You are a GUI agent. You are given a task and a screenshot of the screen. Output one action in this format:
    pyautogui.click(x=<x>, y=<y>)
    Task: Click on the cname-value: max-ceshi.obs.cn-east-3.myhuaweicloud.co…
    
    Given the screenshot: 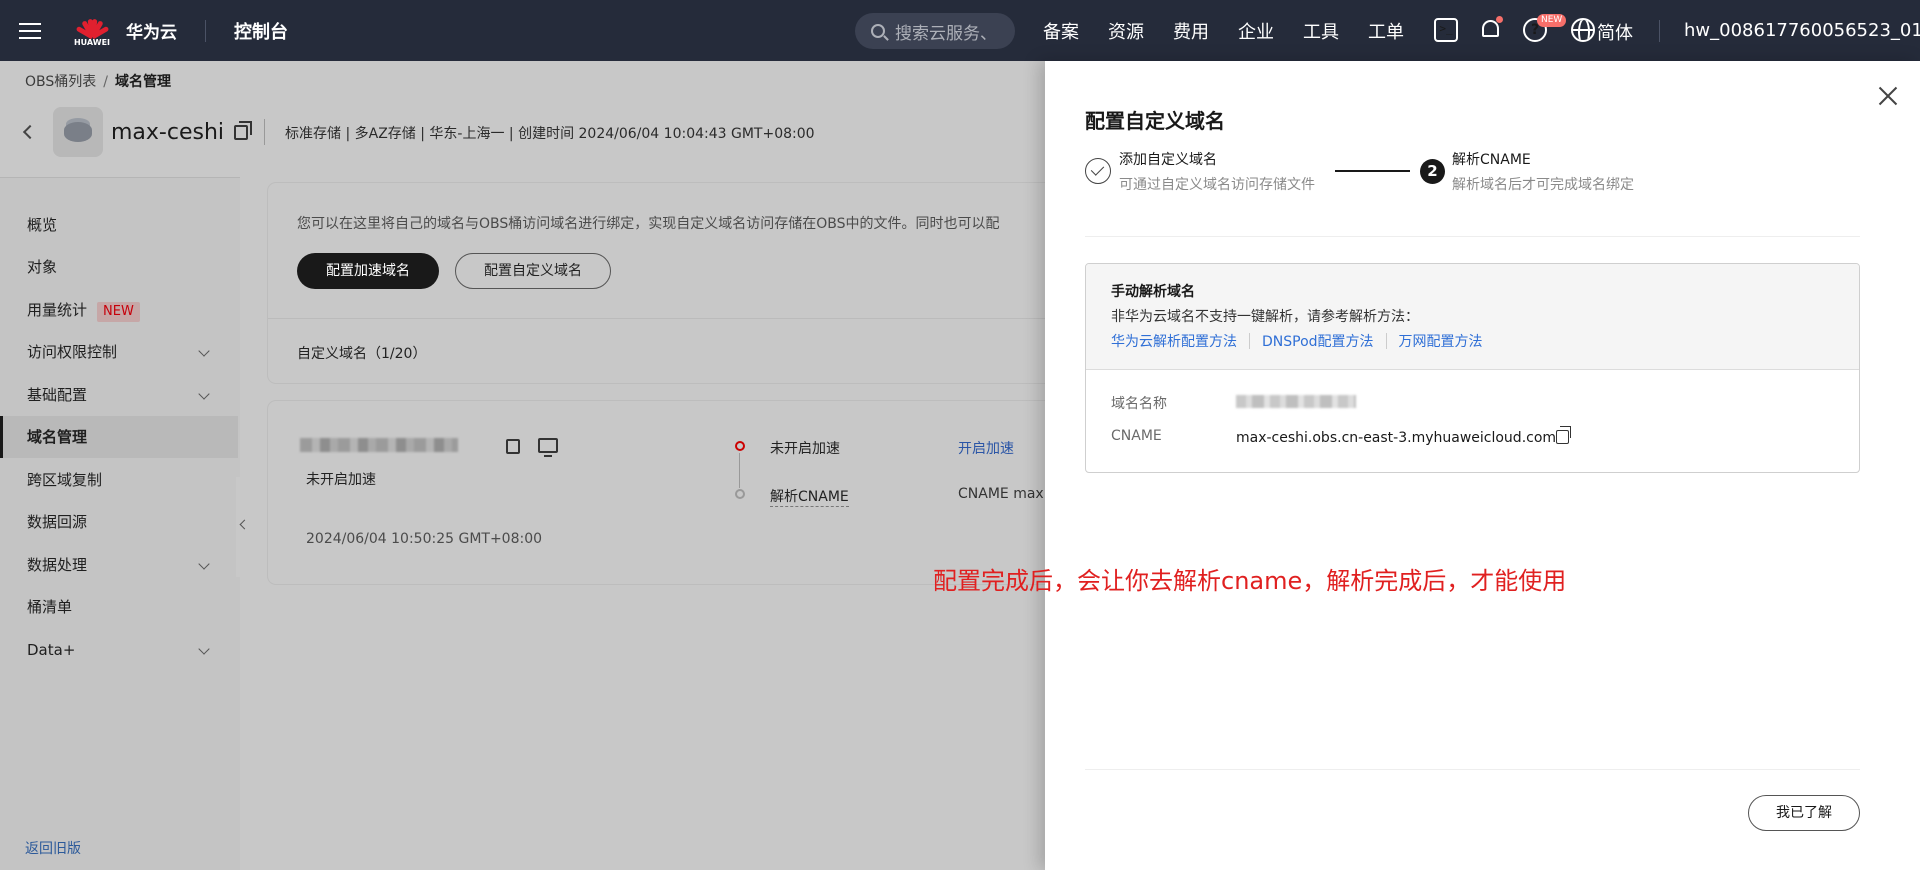 What is the action you would take?
    pyautogui.click(x=1396, y=438)
    